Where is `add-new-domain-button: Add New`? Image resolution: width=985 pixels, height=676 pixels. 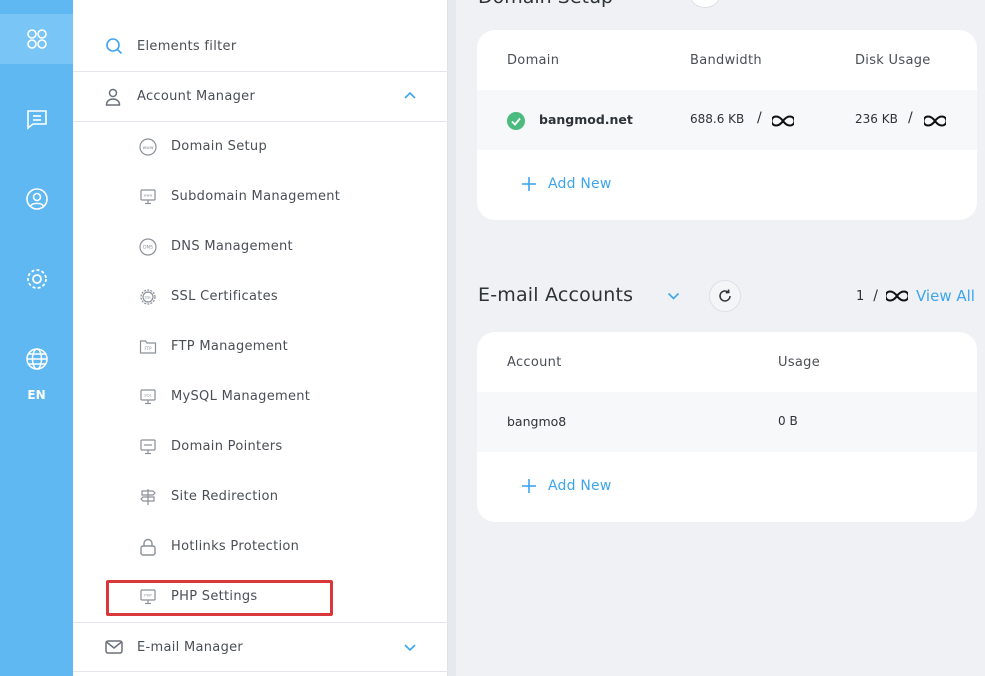
add-new-domain-button: Add New is located at coordinates (566, 184).